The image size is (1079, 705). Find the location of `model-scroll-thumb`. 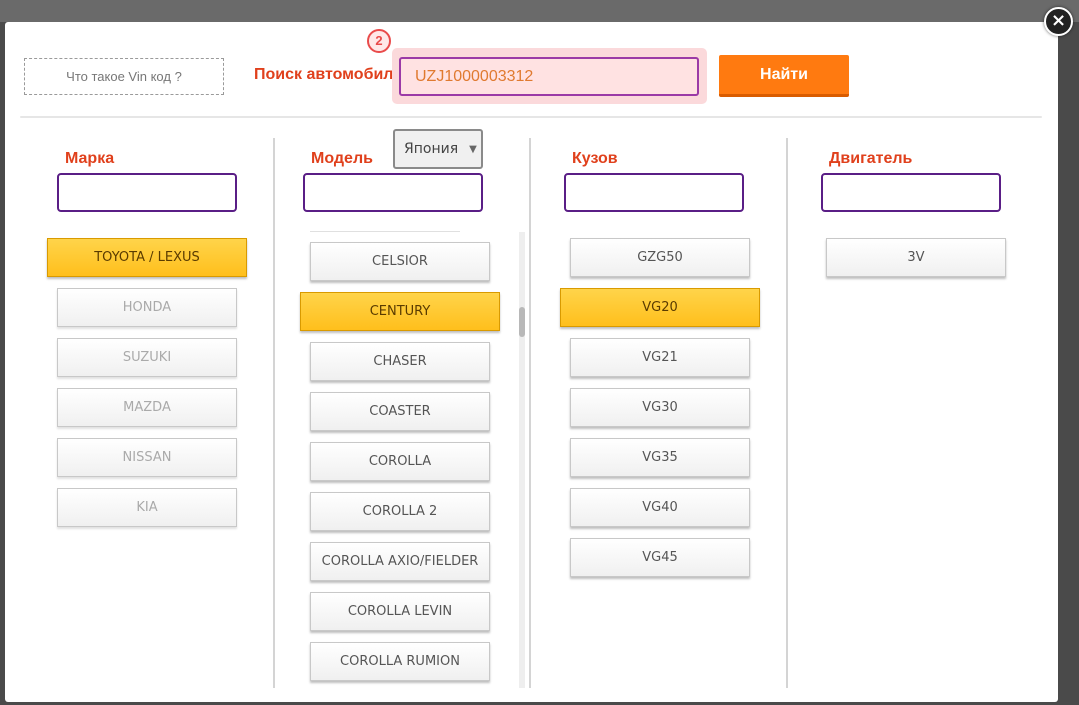

model-scroll-thumb is located at coordinates (522, 322).